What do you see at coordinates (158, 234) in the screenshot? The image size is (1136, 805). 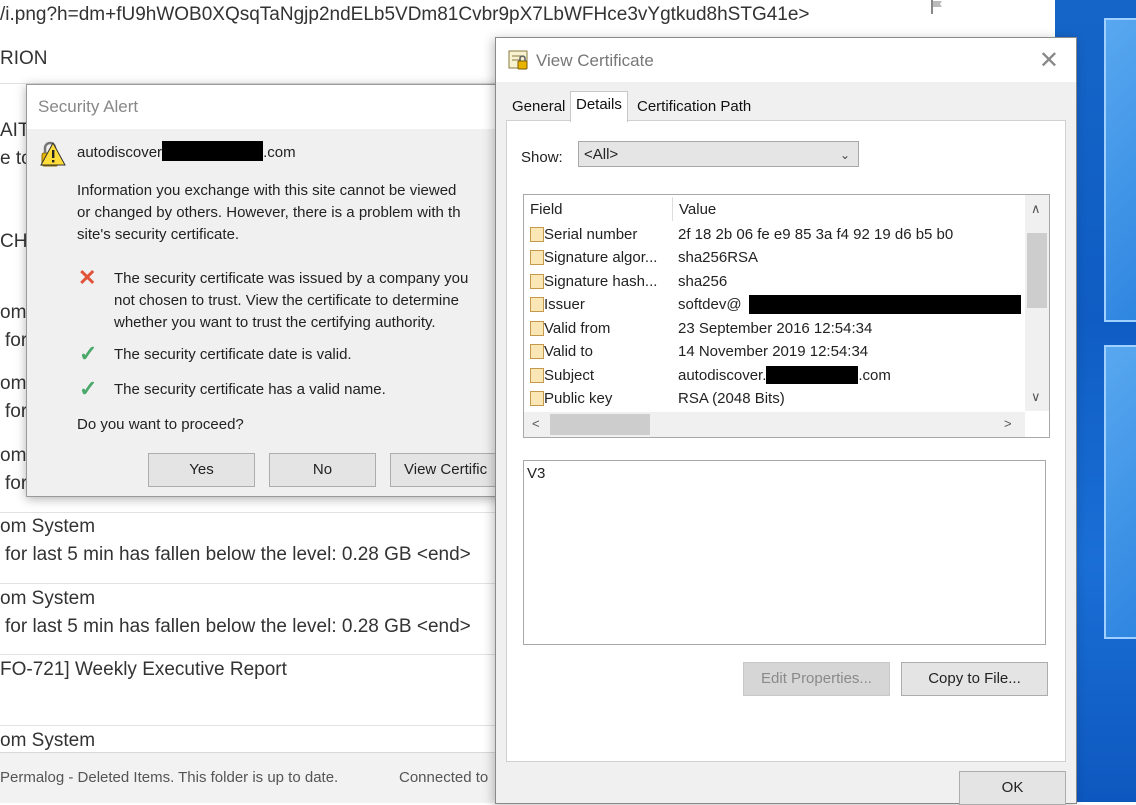 I see `intro-line: site's security certificate.` at bounding box center [158, 234].